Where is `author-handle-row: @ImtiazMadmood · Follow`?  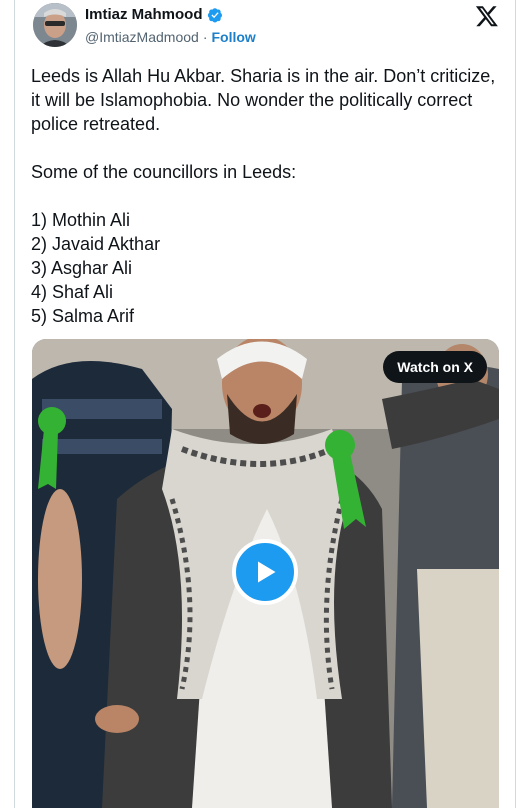
author-handle-row: @ImtiazMadmood · Follow is located at coordinates (170, 37).